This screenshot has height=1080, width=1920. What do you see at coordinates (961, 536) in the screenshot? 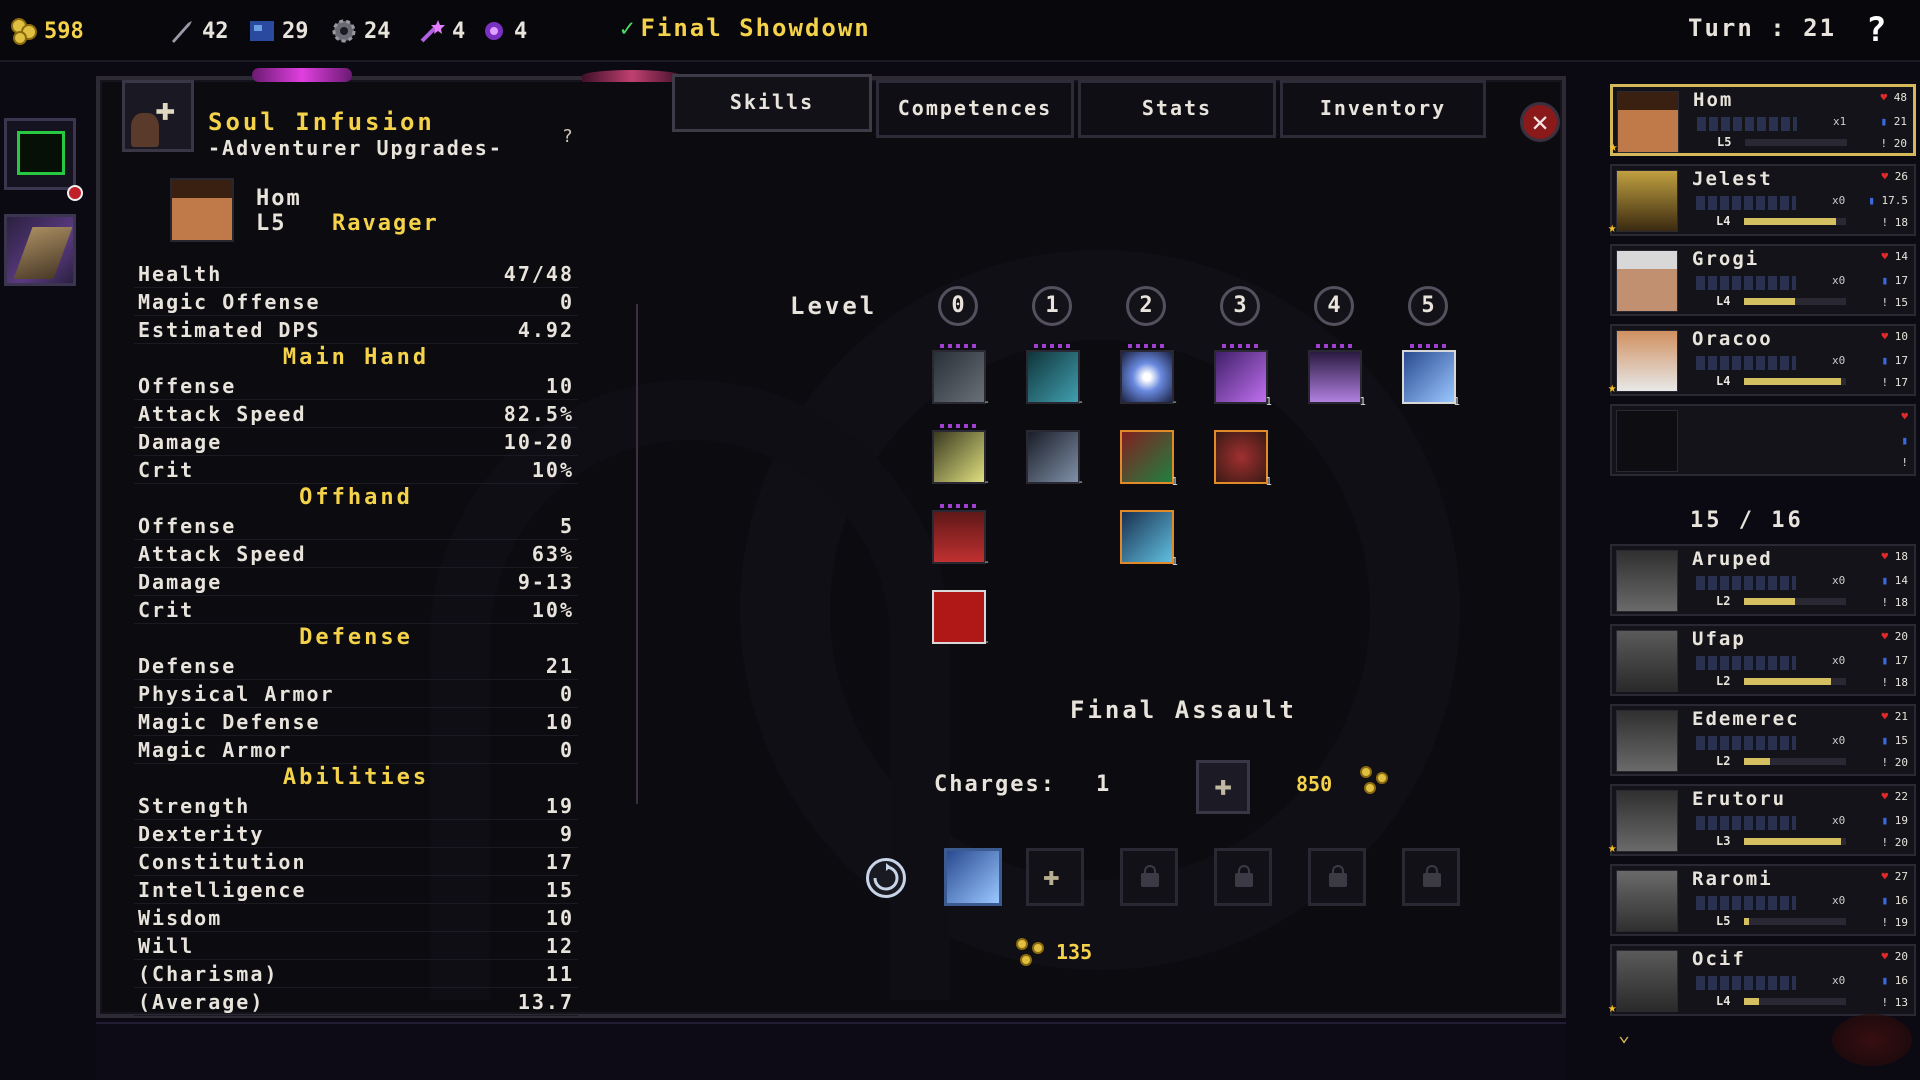
I see `red-armor-skill-icon: -` at bounding box center [961, 536].